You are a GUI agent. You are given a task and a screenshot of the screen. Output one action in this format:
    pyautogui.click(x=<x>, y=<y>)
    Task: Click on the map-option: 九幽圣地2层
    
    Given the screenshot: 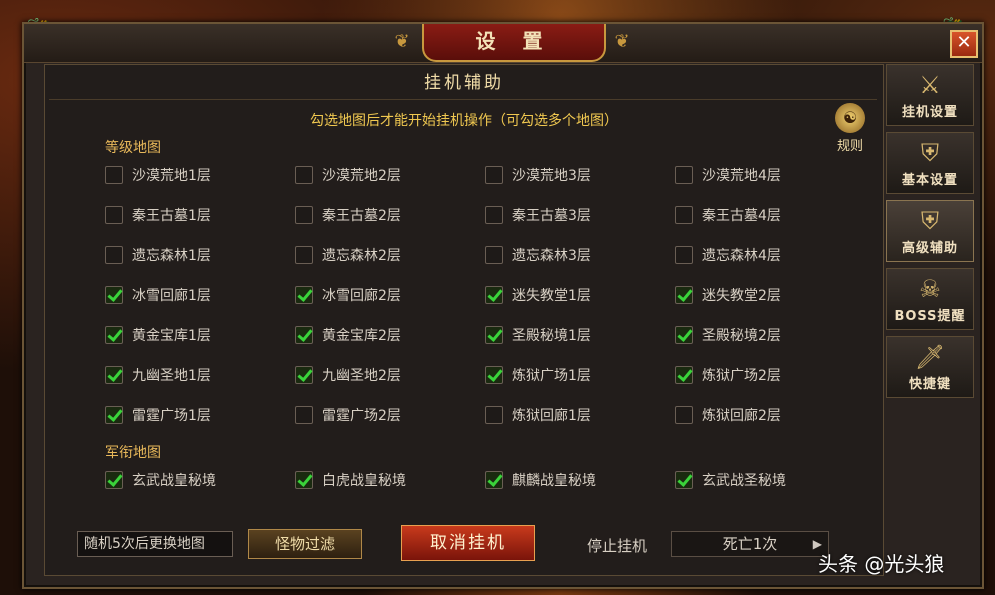 What is the action you would take?
    pyautogui.click(x=385, y=375)
    